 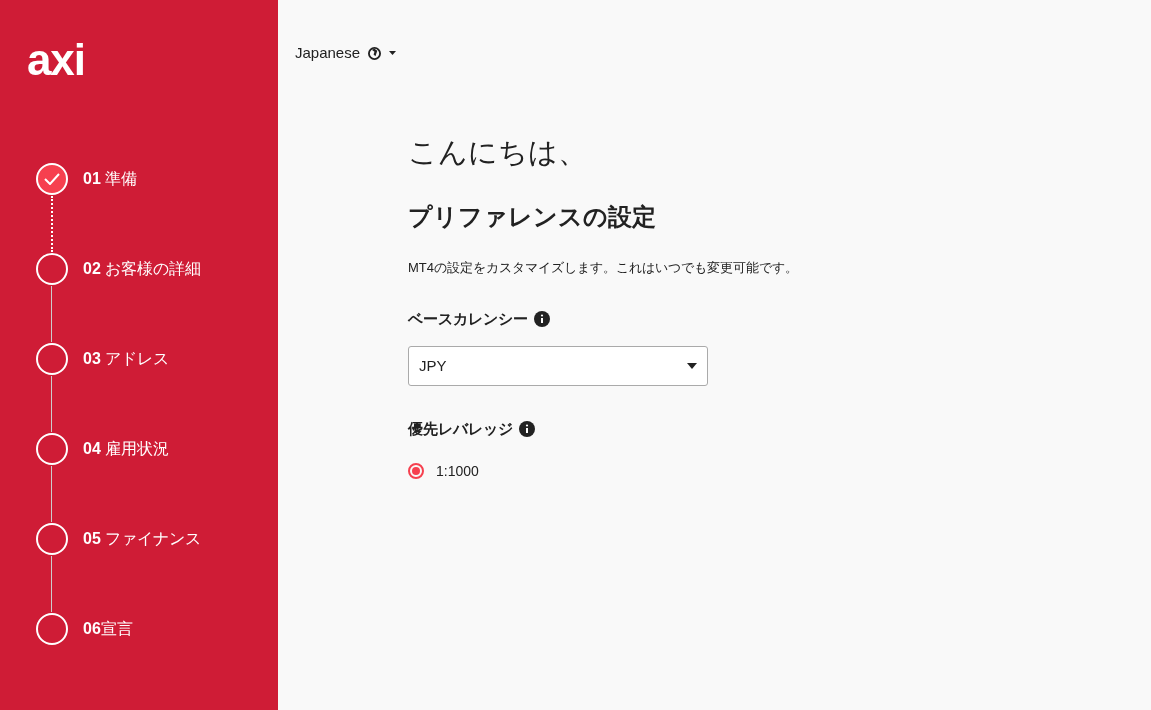 I want to click on logo: axi, so click(x=56, y=60).